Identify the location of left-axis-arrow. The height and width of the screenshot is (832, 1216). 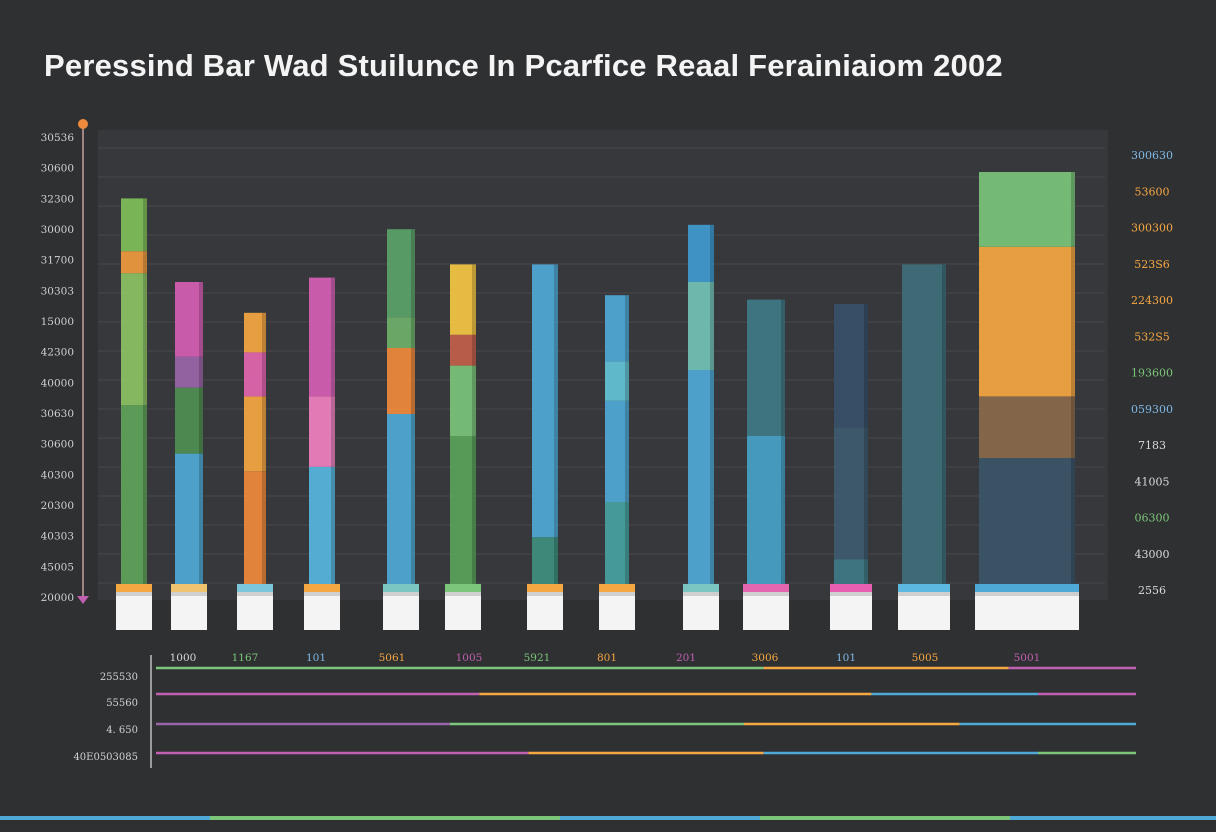
(83, 600).